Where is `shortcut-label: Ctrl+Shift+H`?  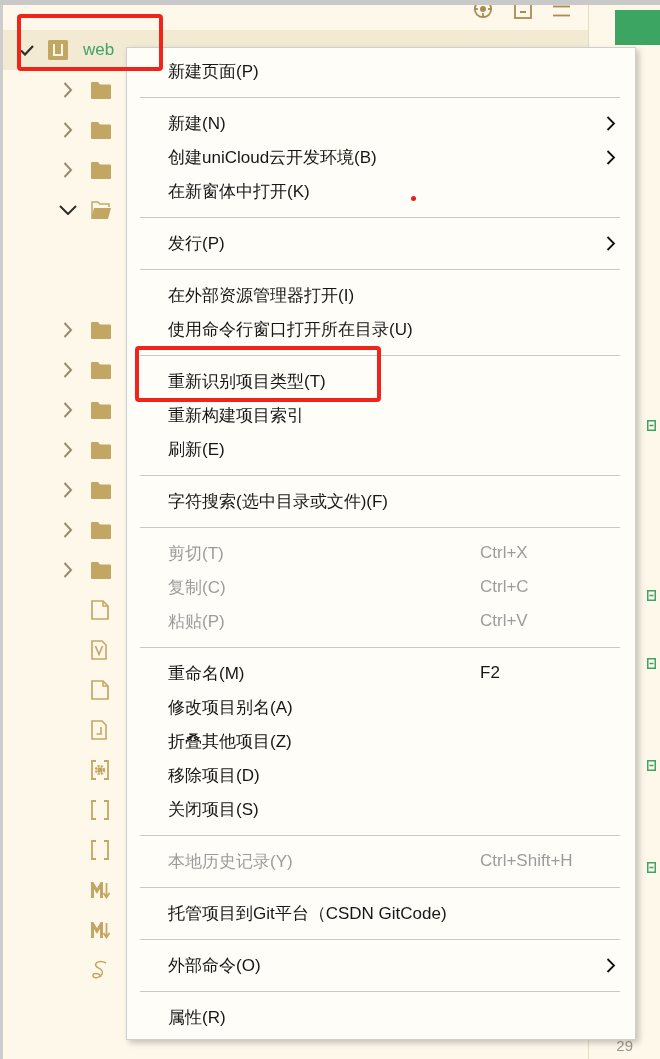
shortcut-label: Ctrl+Shift+H is located at coordinates (527, 861).